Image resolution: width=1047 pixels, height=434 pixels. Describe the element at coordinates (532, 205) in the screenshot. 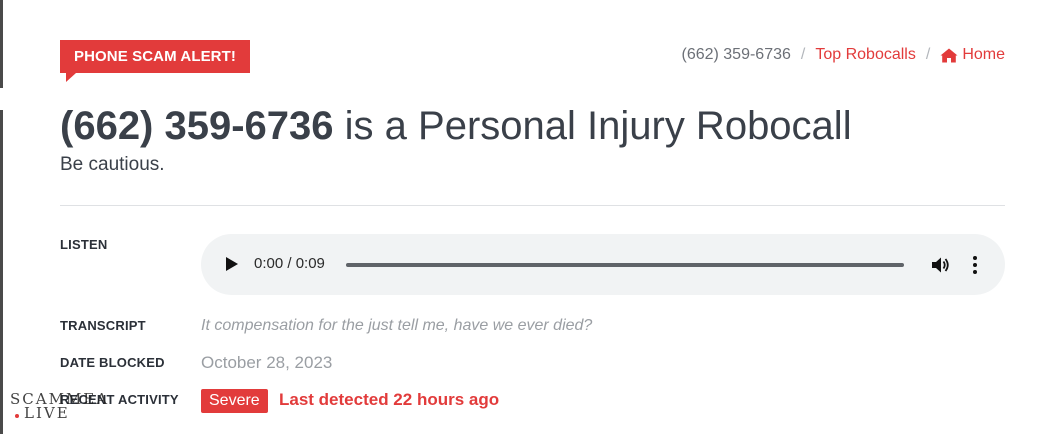

I see `divider` at that location.